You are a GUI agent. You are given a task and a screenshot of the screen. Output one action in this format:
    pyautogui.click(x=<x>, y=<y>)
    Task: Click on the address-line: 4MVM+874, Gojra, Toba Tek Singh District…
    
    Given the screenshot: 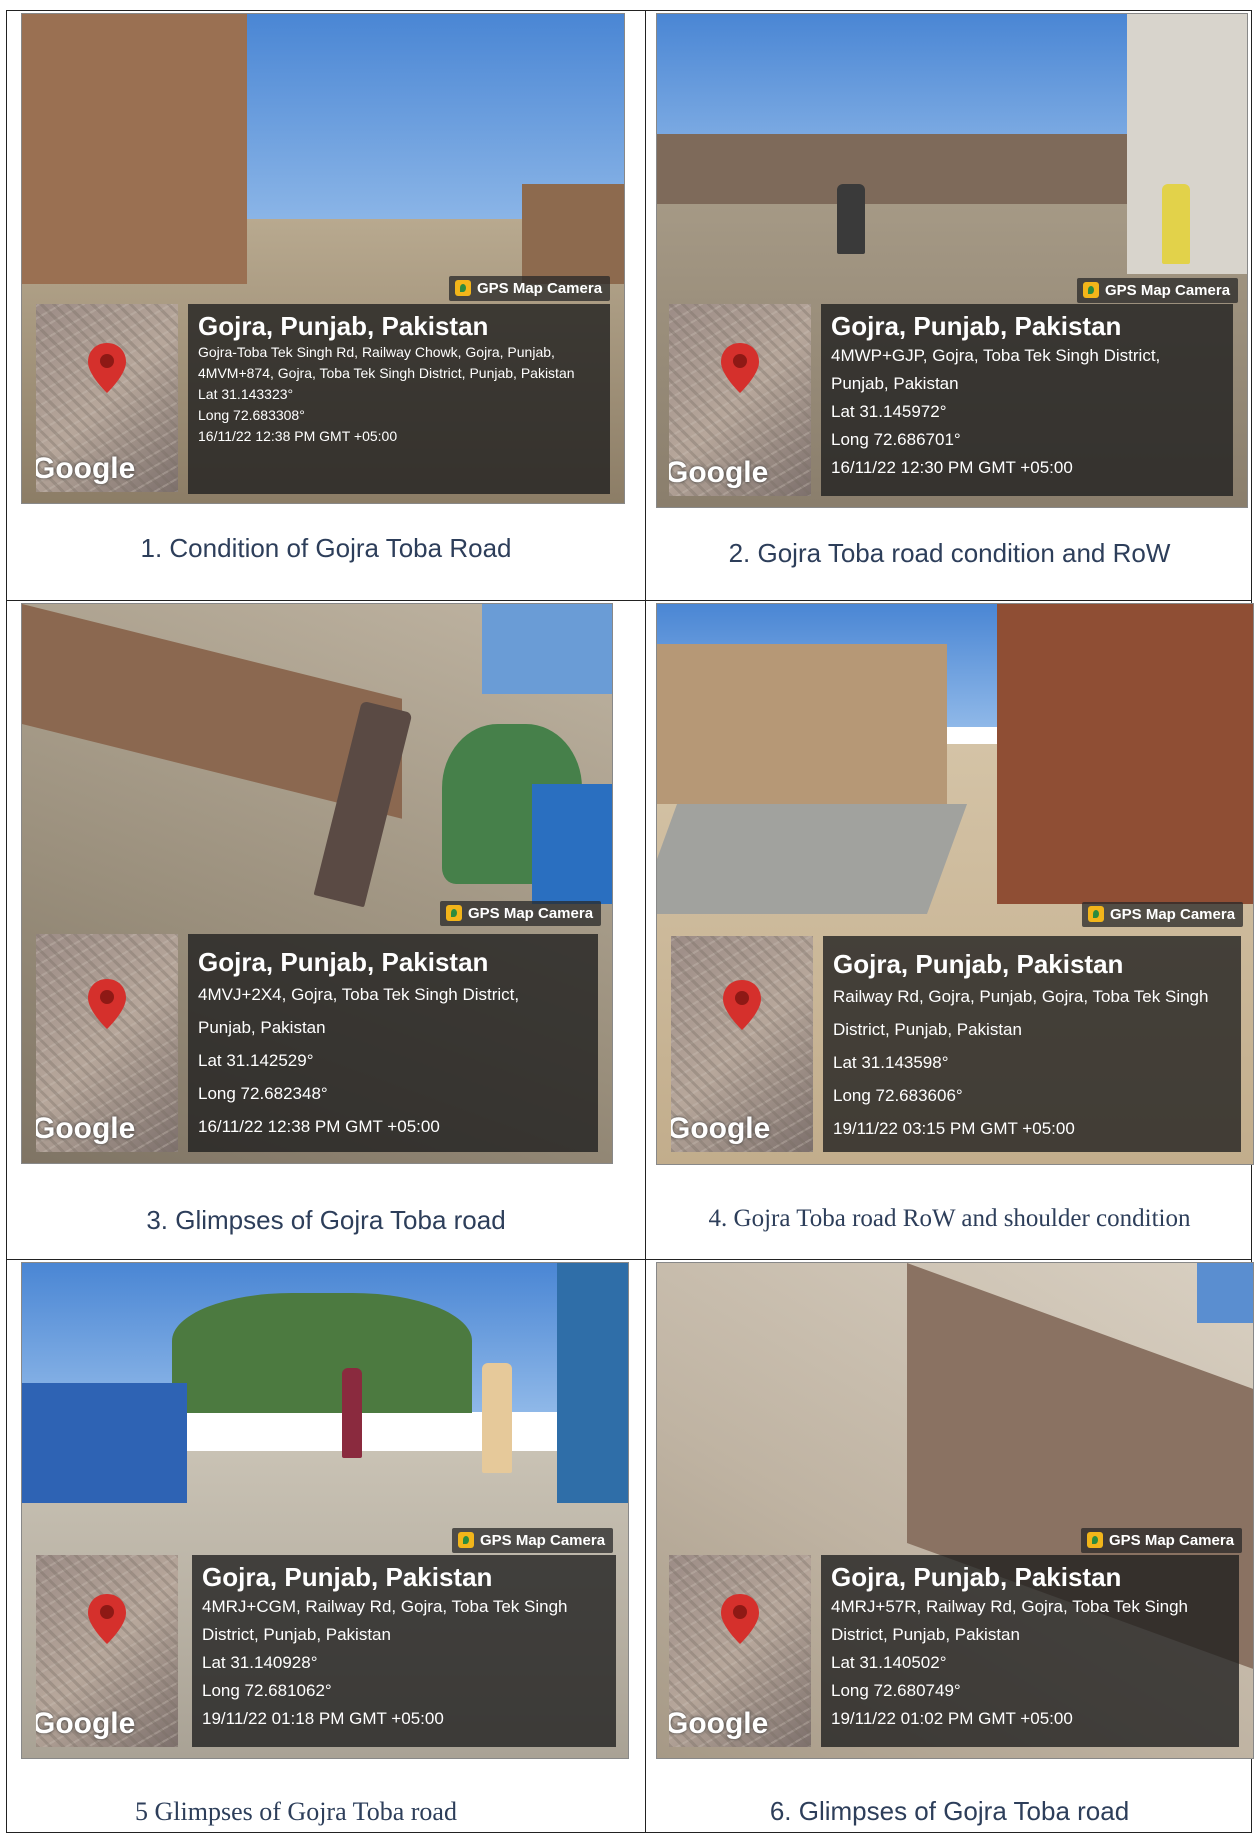 What is the action you would take?
    pyautogui.click(x=386, y=373)
    